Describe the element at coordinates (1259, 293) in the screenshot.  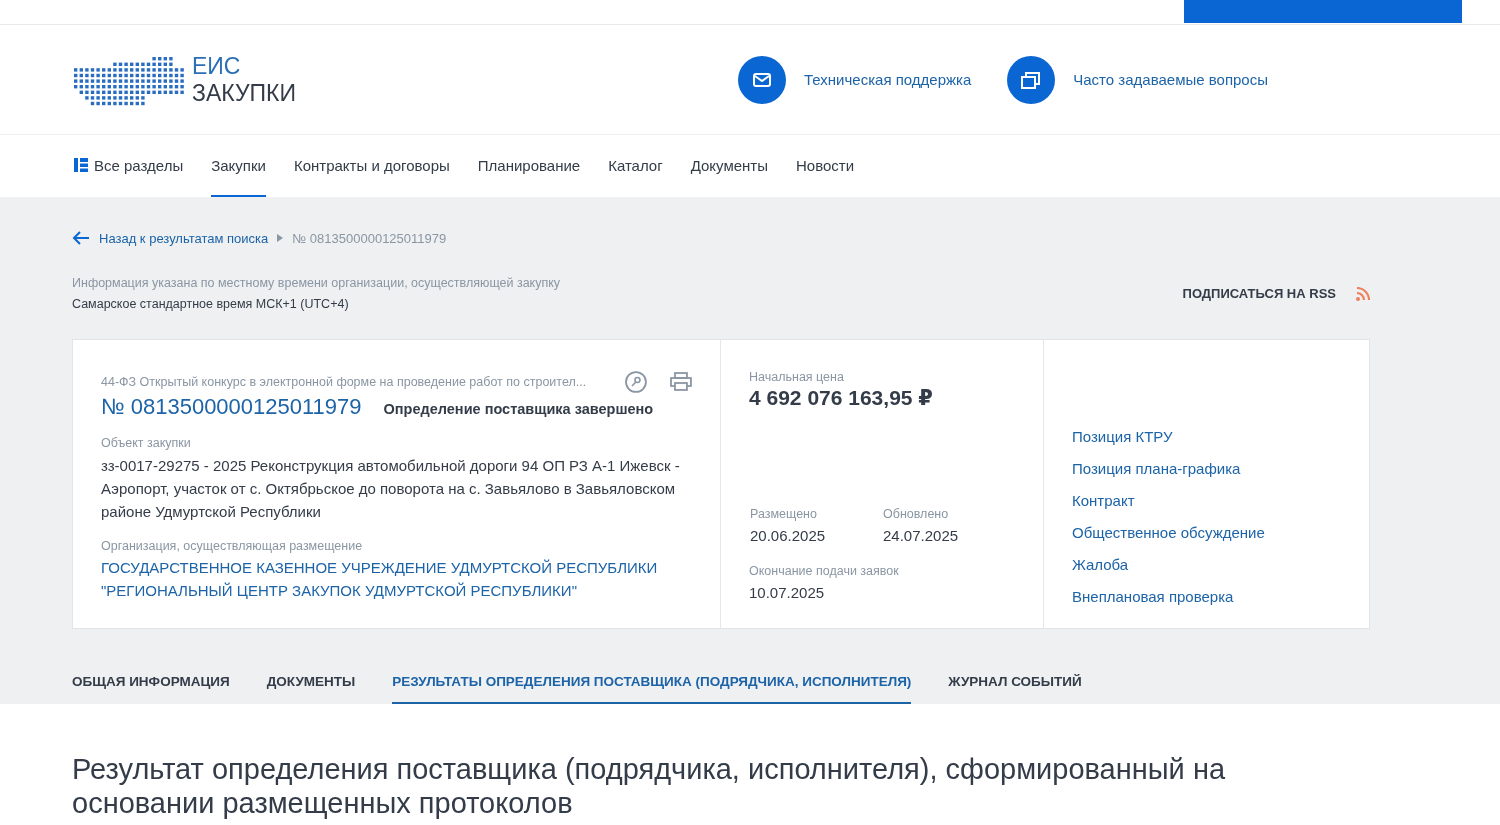
I see `rss-link: ПОДПИСАТЬСЯ НА RSS` at that location.